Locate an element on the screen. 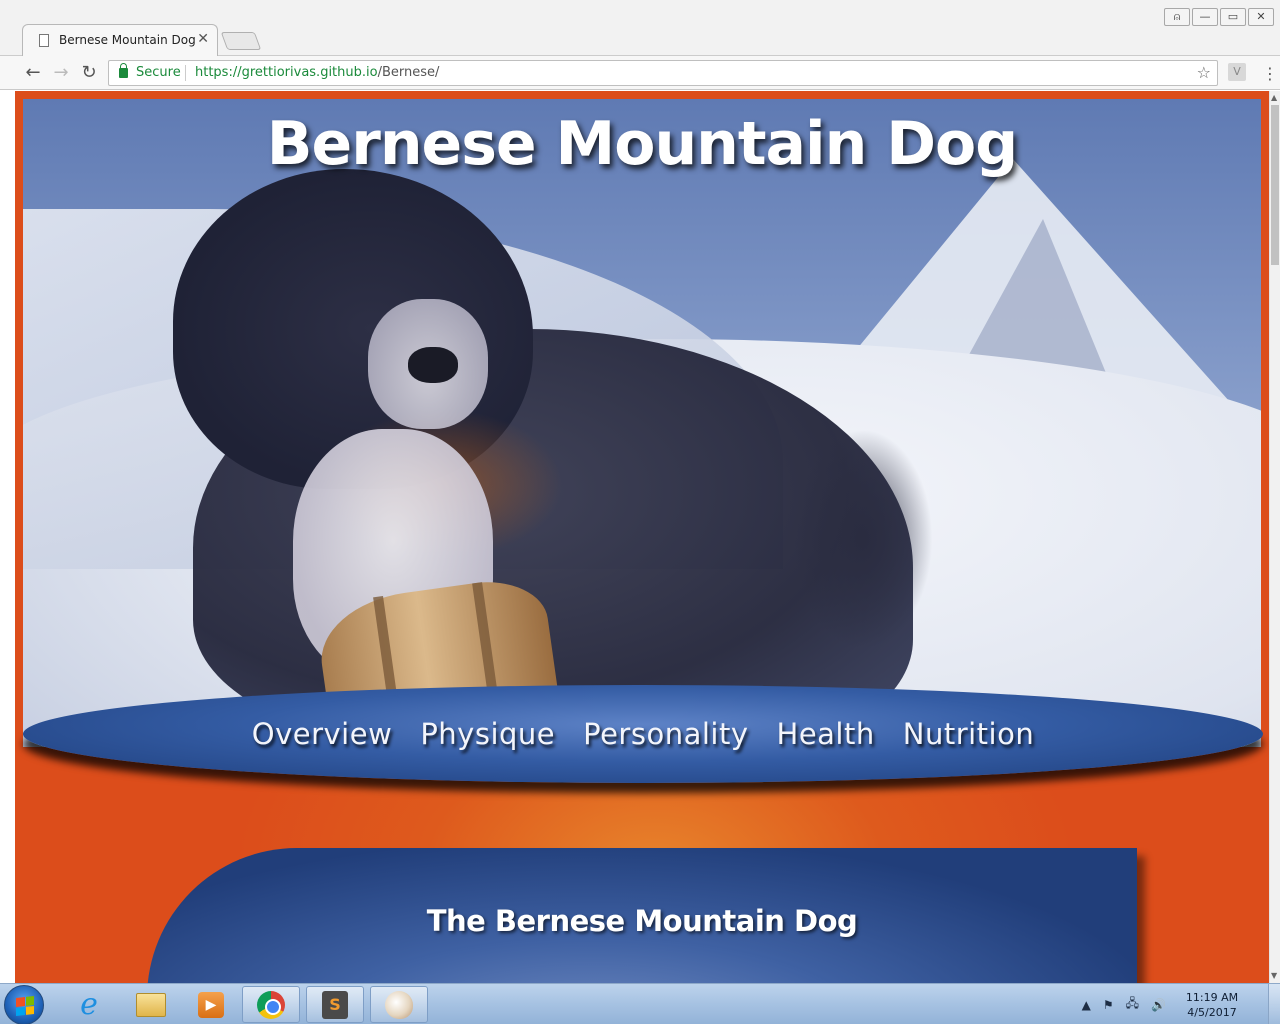 This screenshot has height=1024, width=1280. chrome-icon is located at coordinates (271, 1004).